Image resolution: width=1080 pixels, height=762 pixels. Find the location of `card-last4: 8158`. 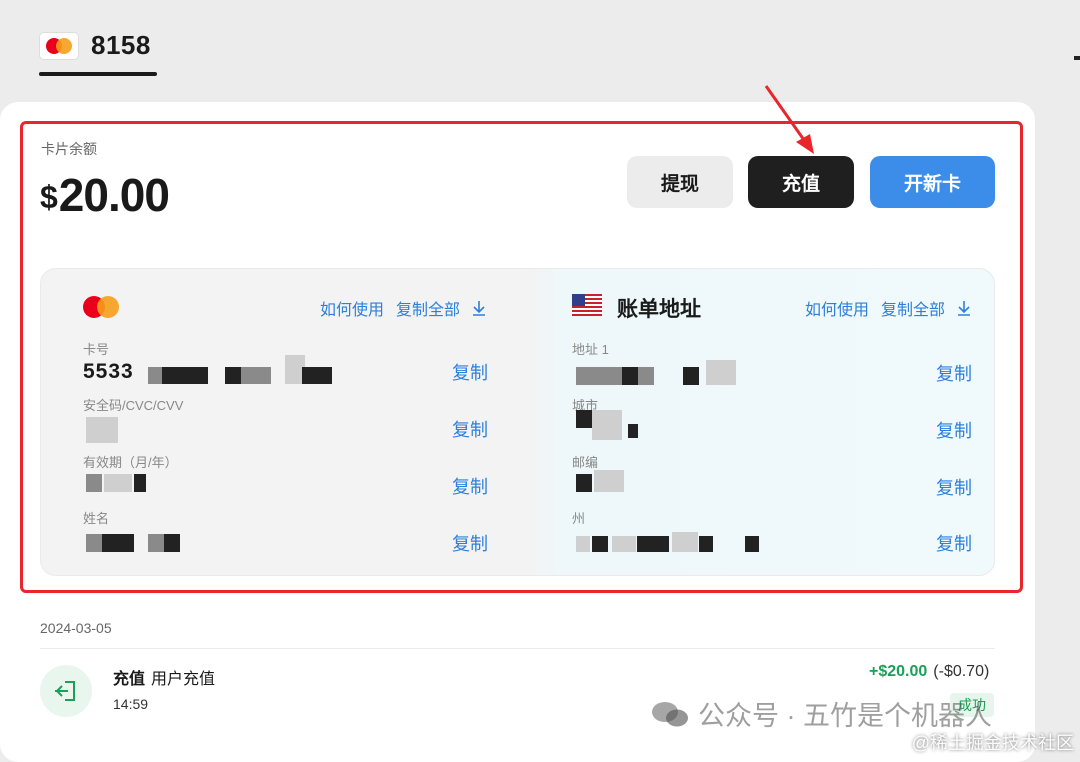

card-last4: 8158 is located at coordinates (121, 45).